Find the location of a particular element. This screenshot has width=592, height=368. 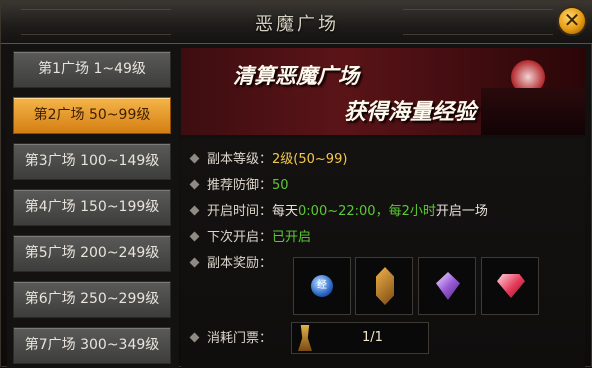

open-time-interval: 每2小时 is located at coordinates (412, 211).